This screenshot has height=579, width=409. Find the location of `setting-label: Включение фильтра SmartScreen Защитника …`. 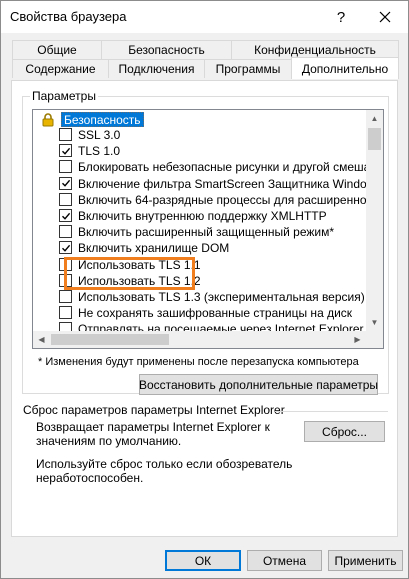

setting-label: Включение фильтра SmartScreen Защитника … is located at coordinates (230, 183).